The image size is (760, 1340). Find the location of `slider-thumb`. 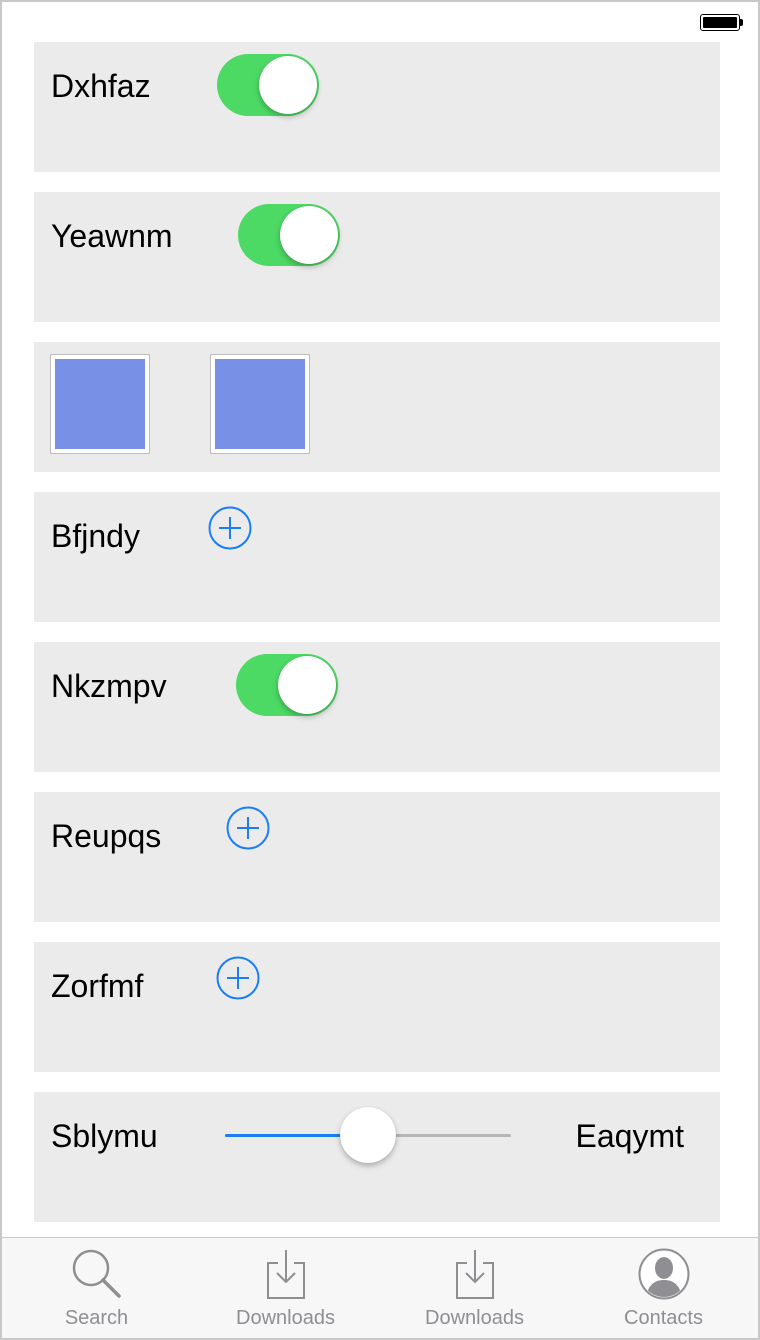

slider-thumb is located at coordinates (368, 1135).